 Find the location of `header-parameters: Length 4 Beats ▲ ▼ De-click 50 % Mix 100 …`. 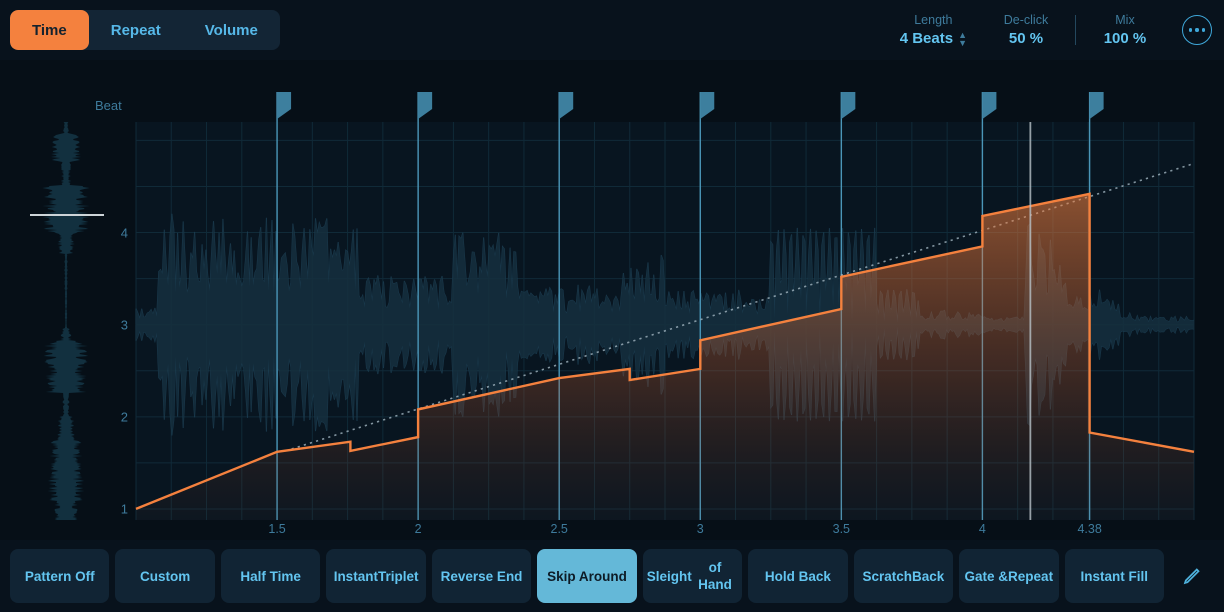

header-parameters: Length 4 Beats ▲ ▼ De-click 50 % Mix 100 … is located at coordinates (1026, 30).